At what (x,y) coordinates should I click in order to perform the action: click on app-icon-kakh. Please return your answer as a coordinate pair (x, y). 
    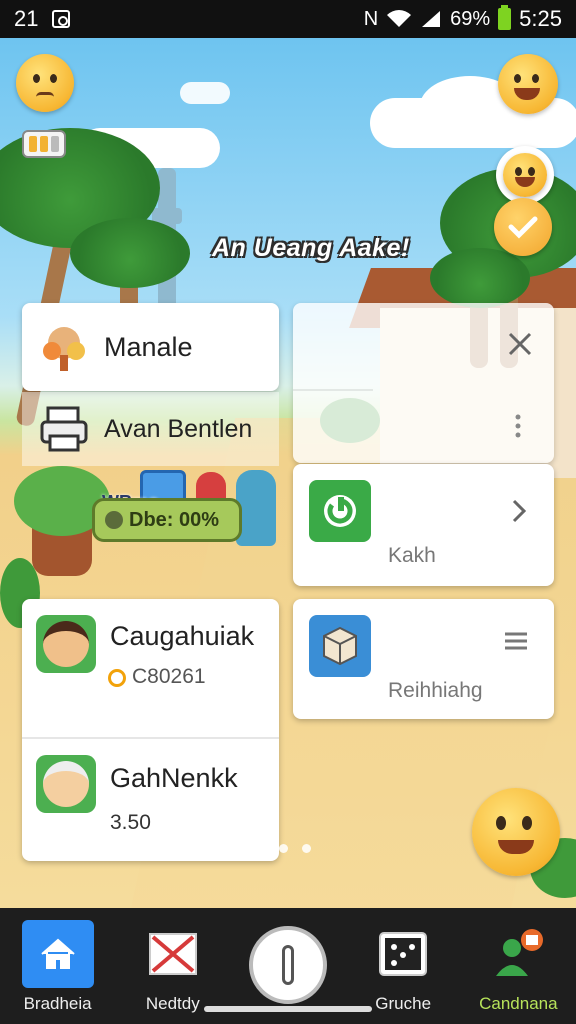
    Looking at the image, I should click on (340, 511).